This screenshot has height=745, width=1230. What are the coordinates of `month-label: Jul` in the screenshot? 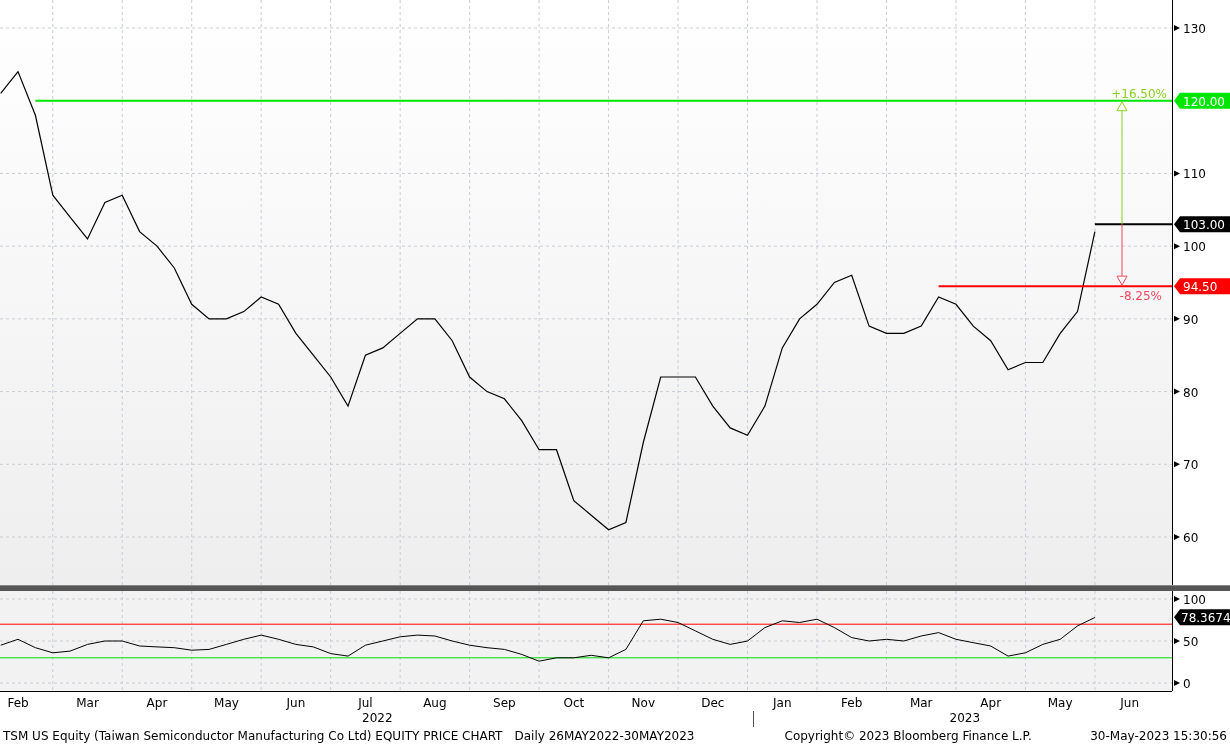 It's located at (365, 703).